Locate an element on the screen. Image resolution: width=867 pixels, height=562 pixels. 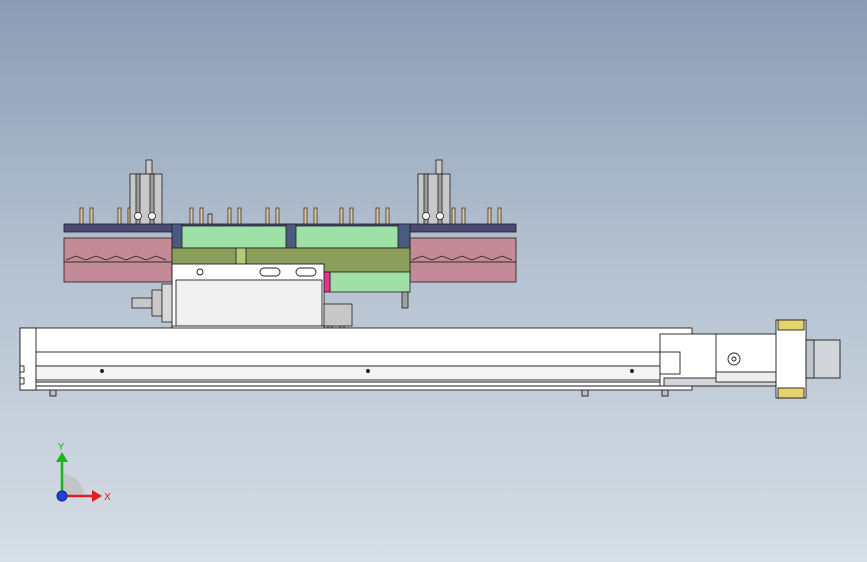
x-axis-arrow is located at coordinates (97, 496).